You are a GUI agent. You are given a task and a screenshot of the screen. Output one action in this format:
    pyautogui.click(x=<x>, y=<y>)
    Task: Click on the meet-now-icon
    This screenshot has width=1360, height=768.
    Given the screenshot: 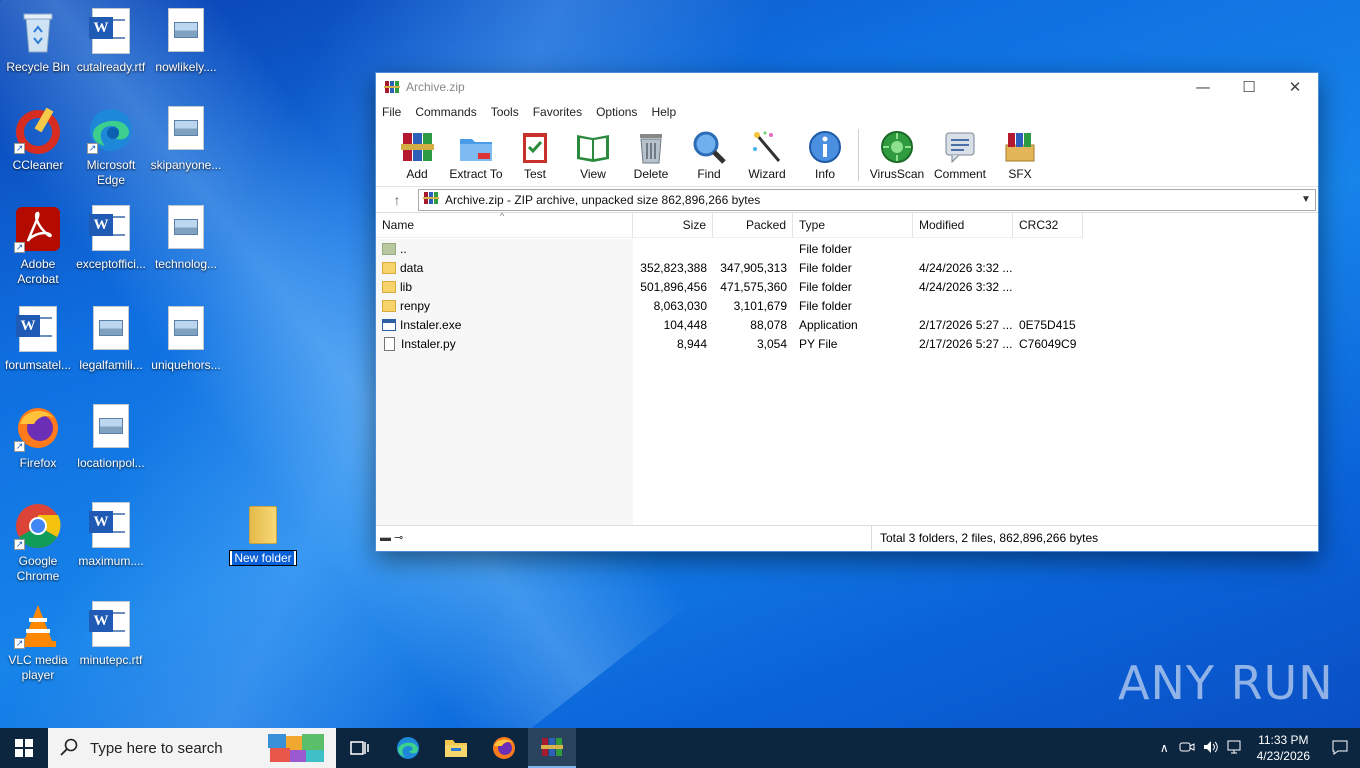 What is the action you would take?
    pyautogui.click(x=1187, y=748)
    